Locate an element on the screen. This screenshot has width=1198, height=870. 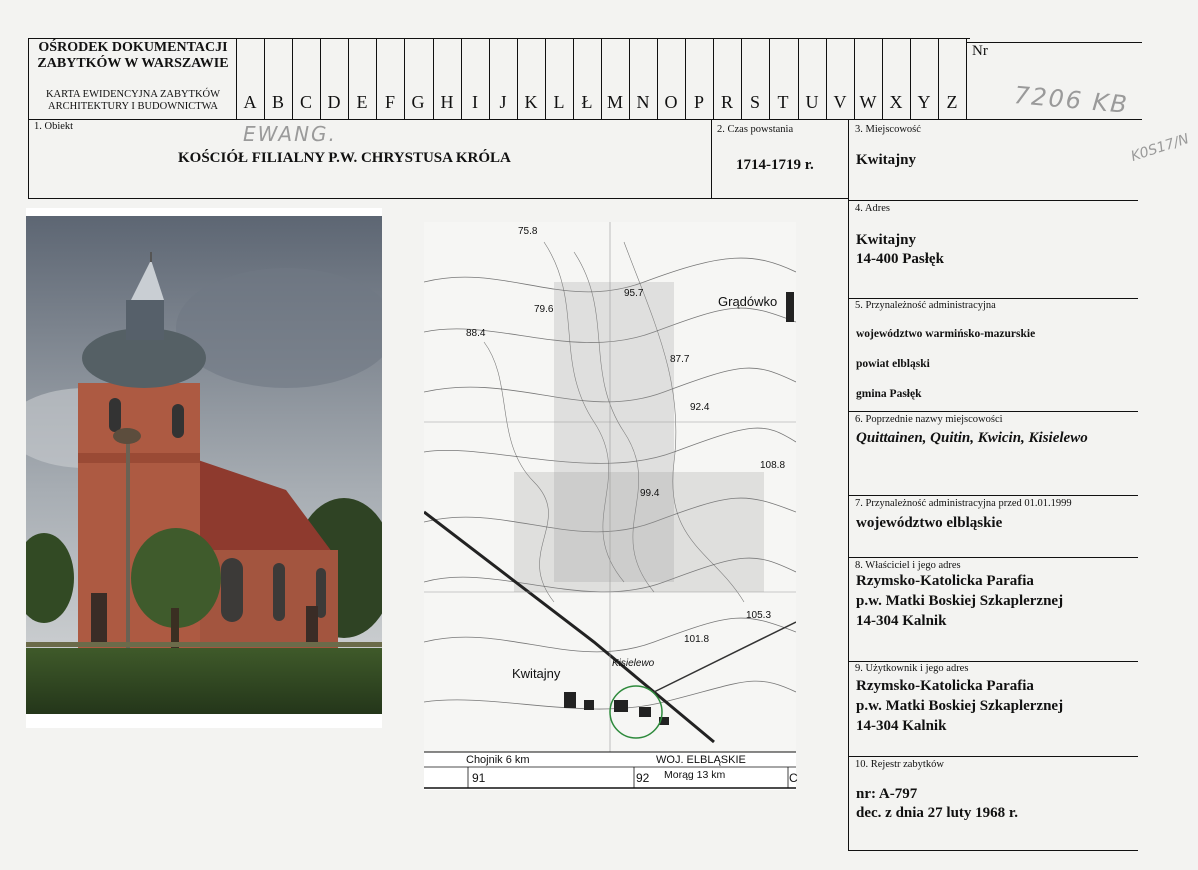
letter-cell: T is located at coordinates (783, 102).